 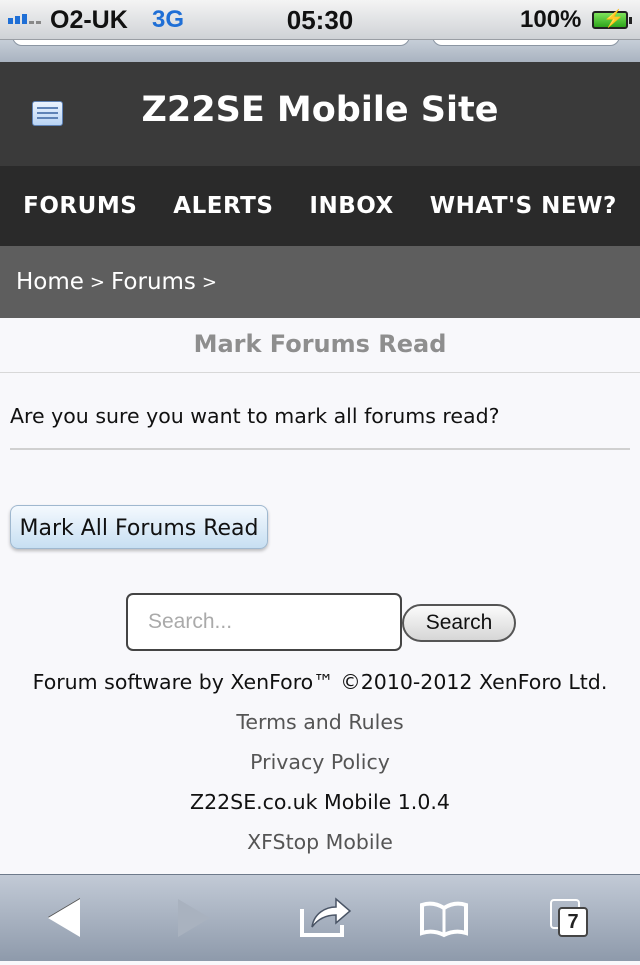 I want to click on main-nav: FORUMS ALERTS INBOX WHAT'S NEW?, so click(x=320, y=206).